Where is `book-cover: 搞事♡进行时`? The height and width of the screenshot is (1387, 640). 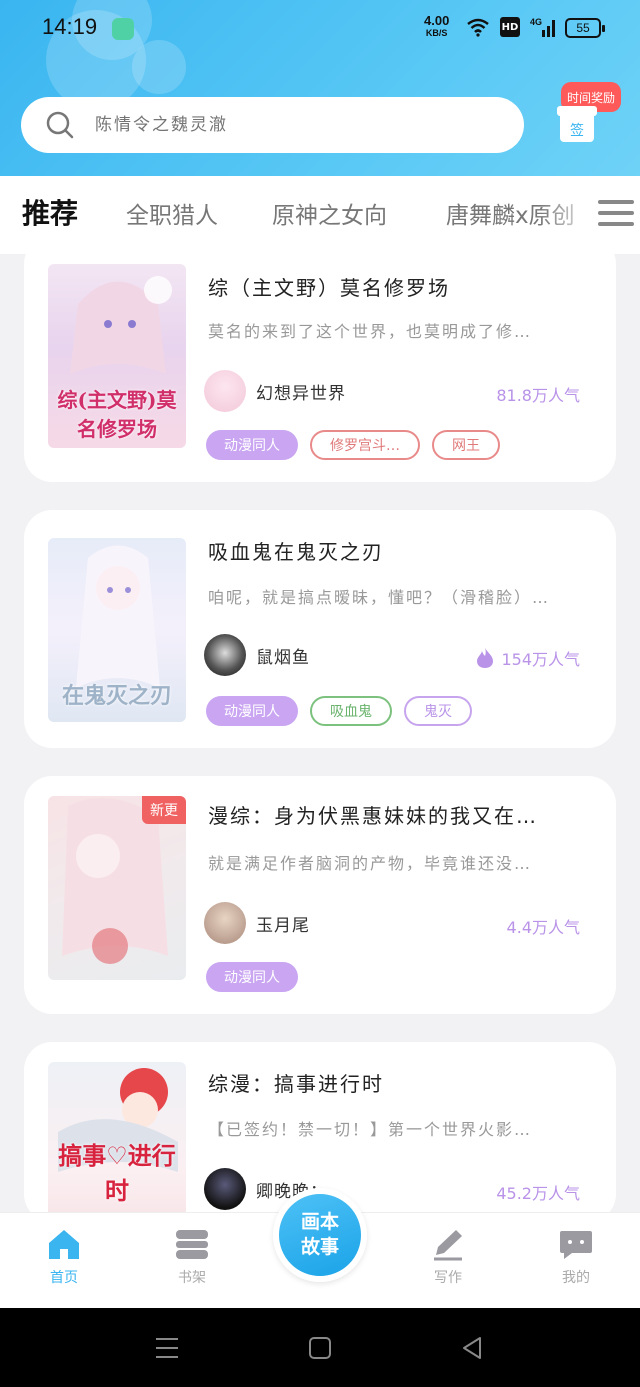
book-cover: 搞事♡进行时 is located at coordinates (117, 1142).